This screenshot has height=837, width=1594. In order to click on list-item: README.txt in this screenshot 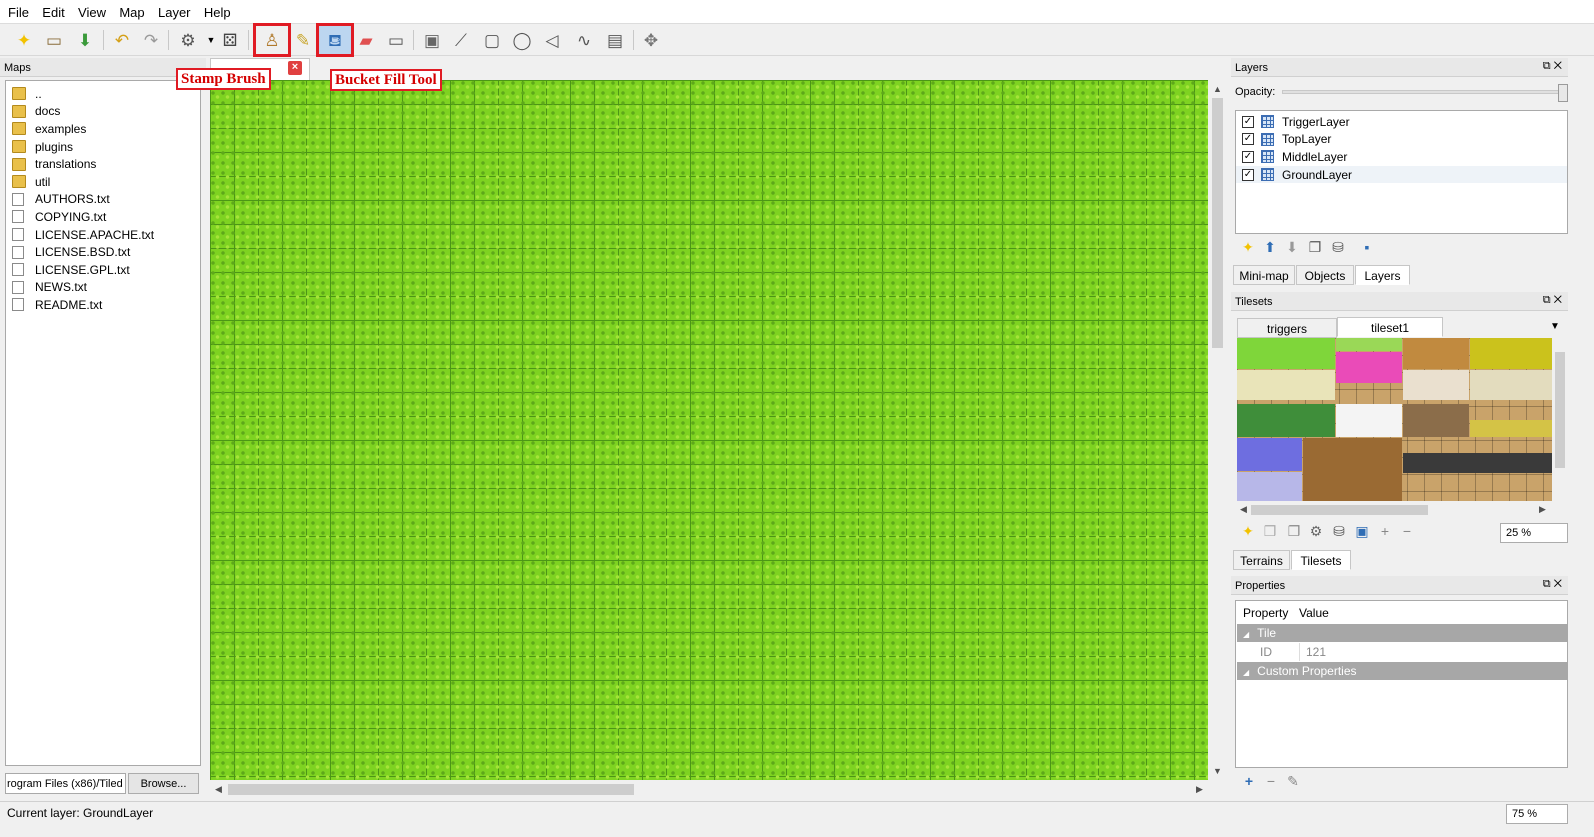, I will do `click(103, 305)`.